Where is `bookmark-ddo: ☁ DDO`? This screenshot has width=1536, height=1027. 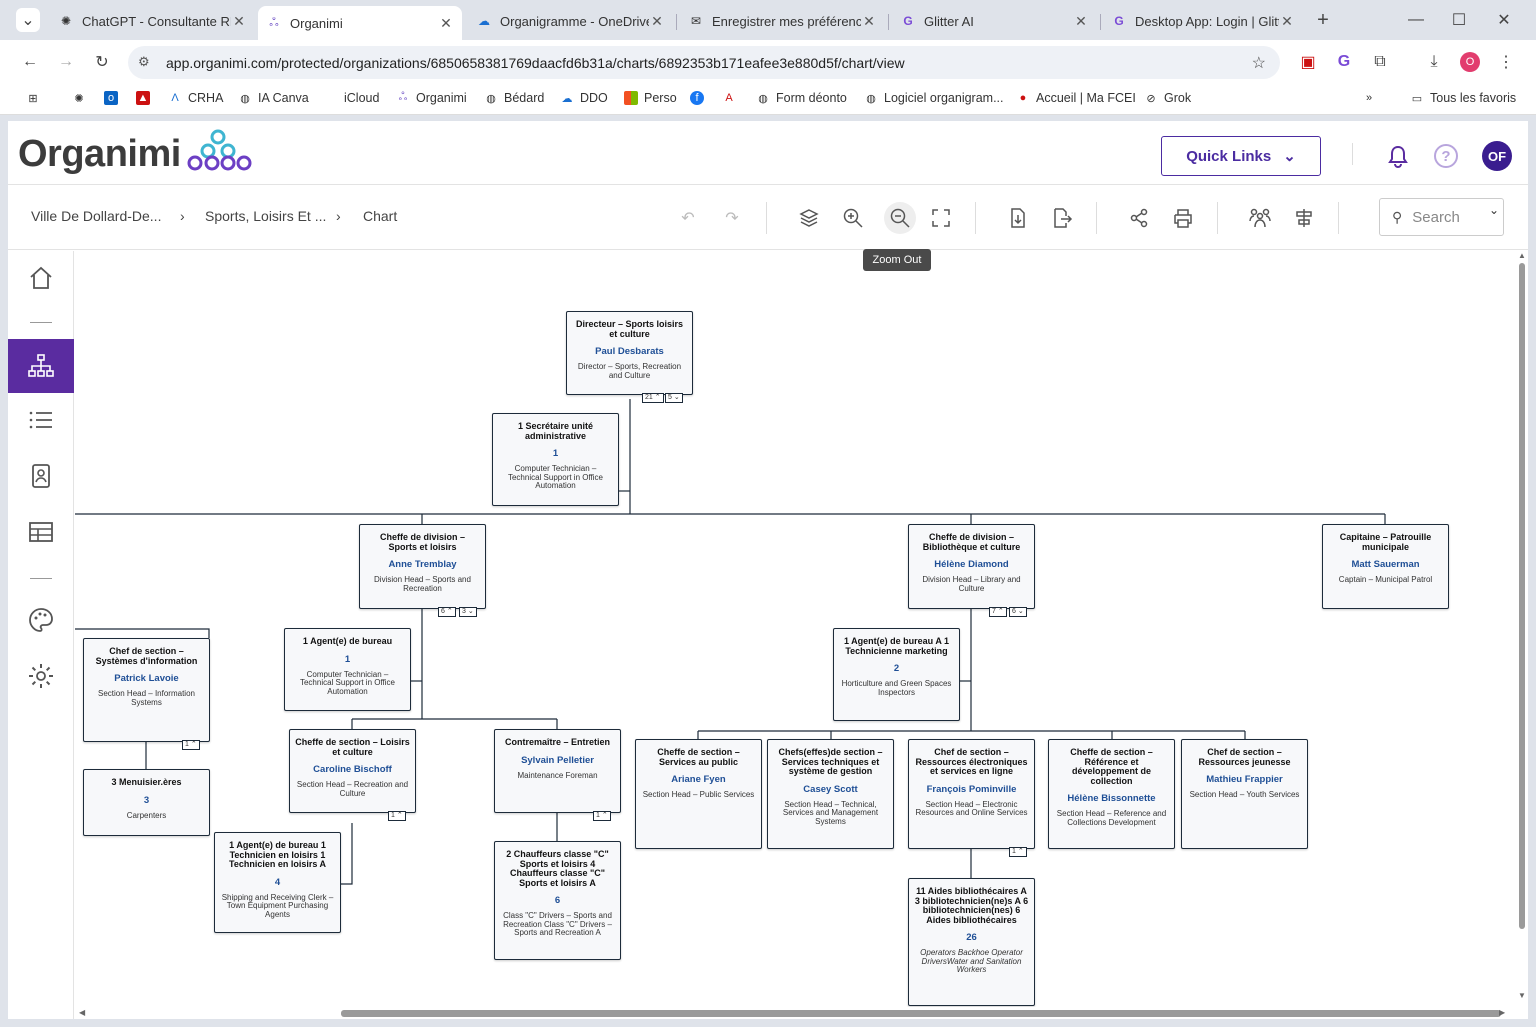 bookmark-ddo: ☁ DDO is located at coordinates (584, 98).